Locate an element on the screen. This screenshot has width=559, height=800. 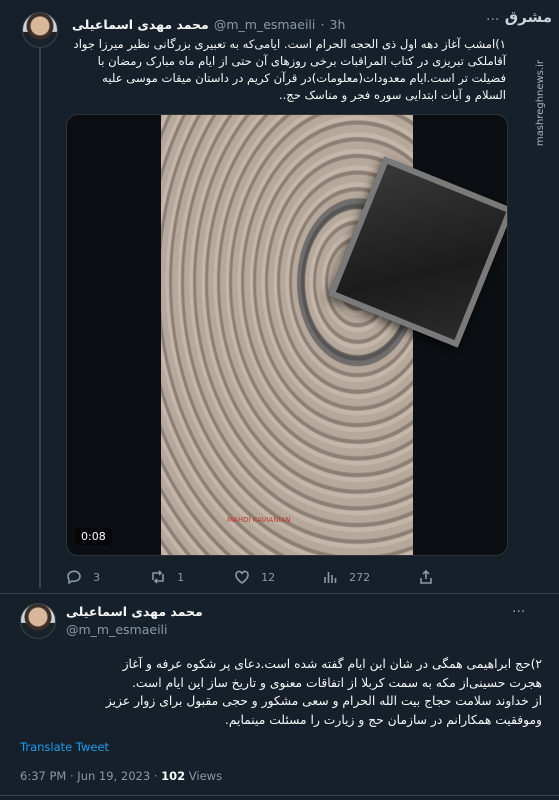
tweet-time: 3h is located at coordinates (338, 24).